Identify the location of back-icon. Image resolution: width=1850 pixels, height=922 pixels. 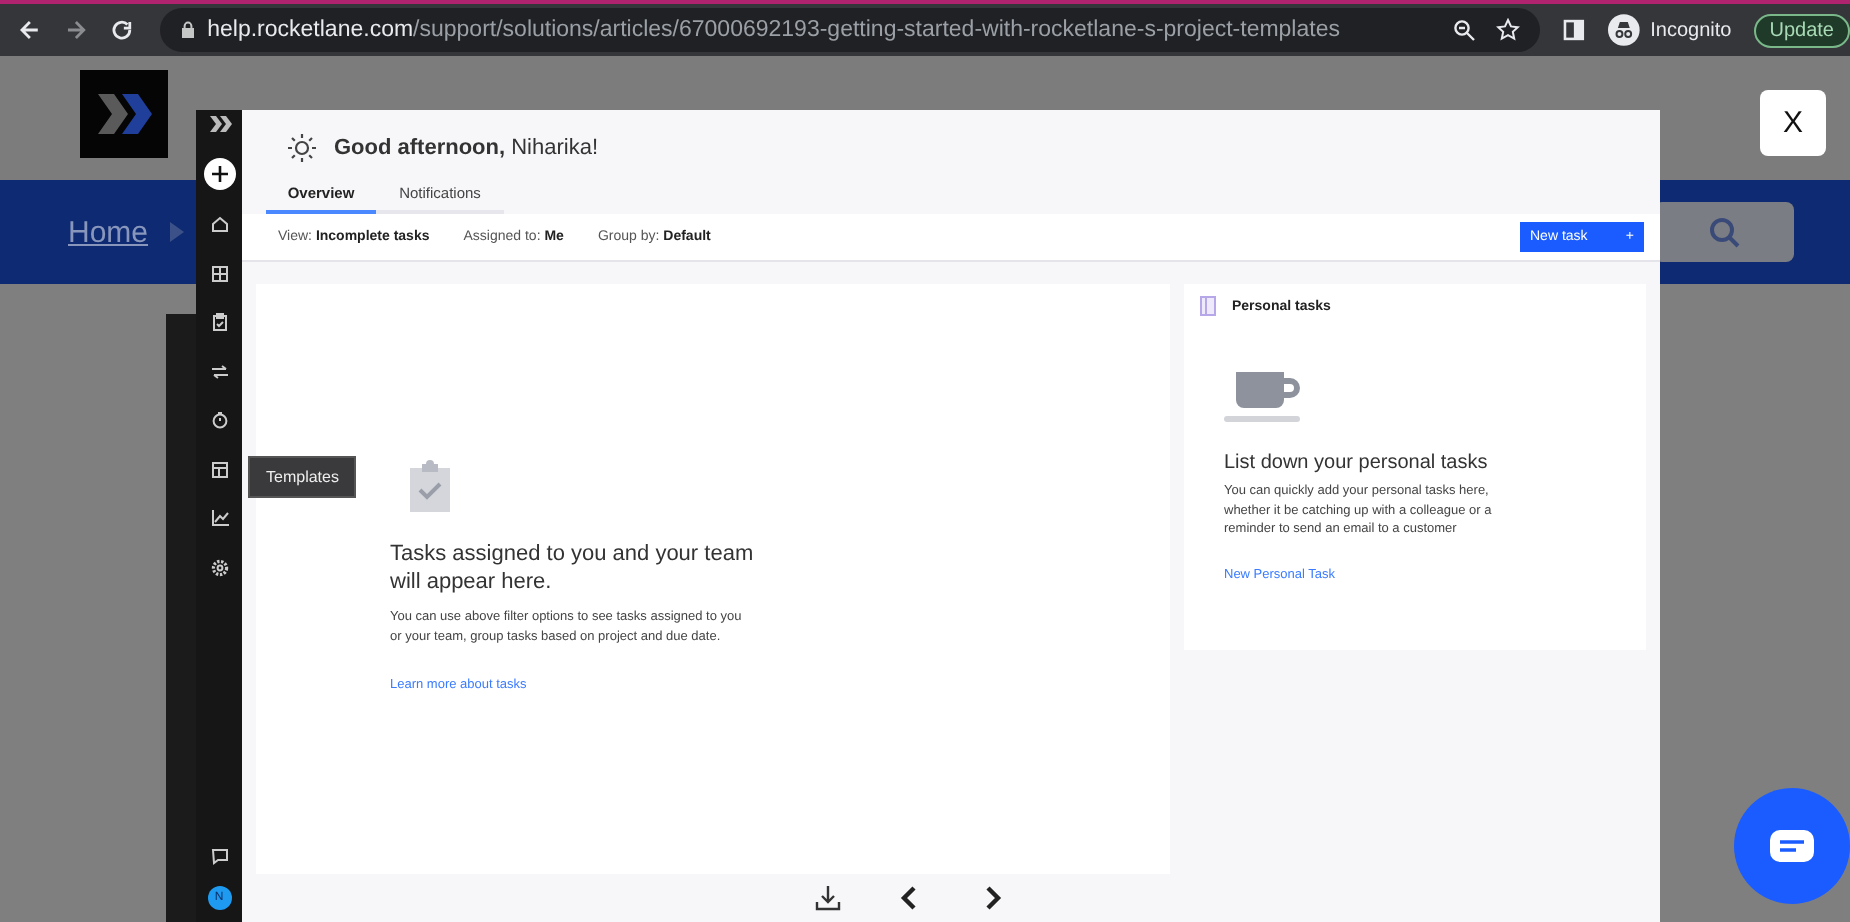
(30, 30).